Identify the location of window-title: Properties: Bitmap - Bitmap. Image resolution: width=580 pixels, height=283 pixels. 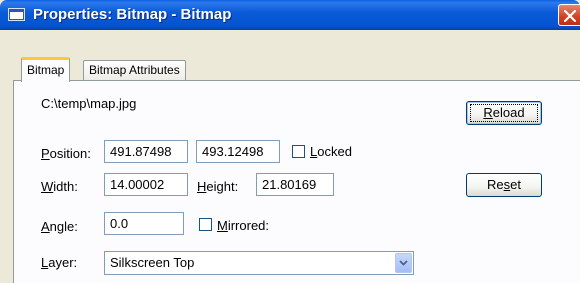
(132, 14).